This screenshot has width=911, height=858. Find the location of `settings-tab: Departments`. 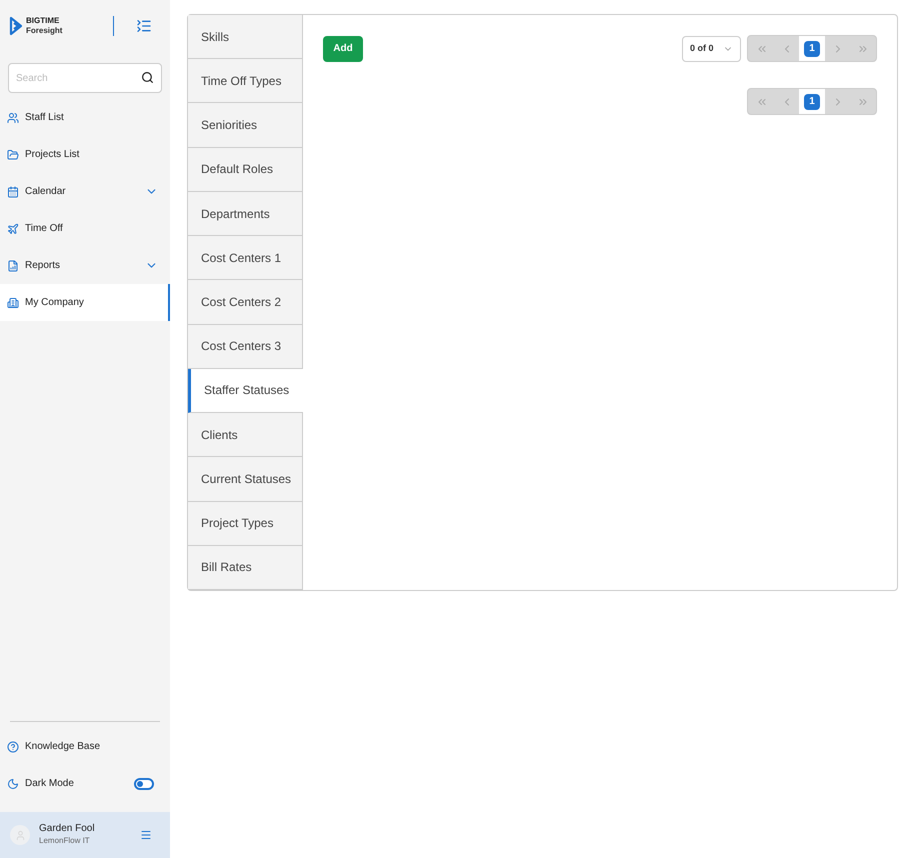

settings-tab: Departments is located at coordinates (245, 214).